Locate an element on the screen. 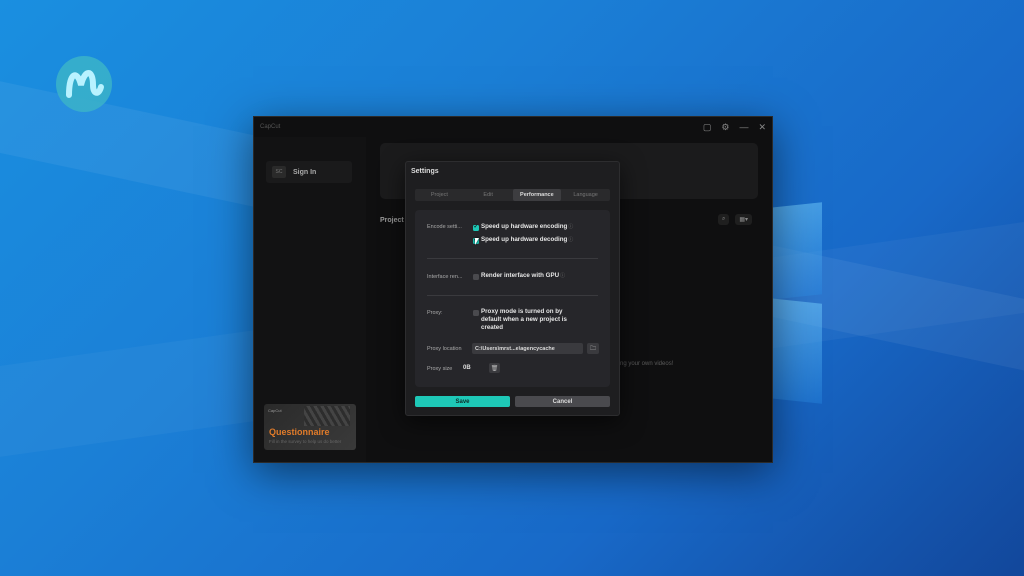  avatar: SC is located at coordinates (279, 172).